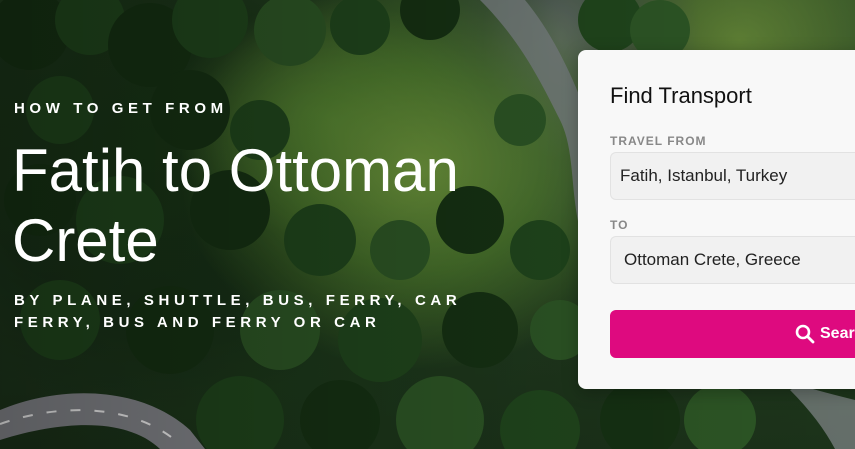  Describe the element at coordinates (732, 176) in the screenshot. I see `travel-from-input` at that location.